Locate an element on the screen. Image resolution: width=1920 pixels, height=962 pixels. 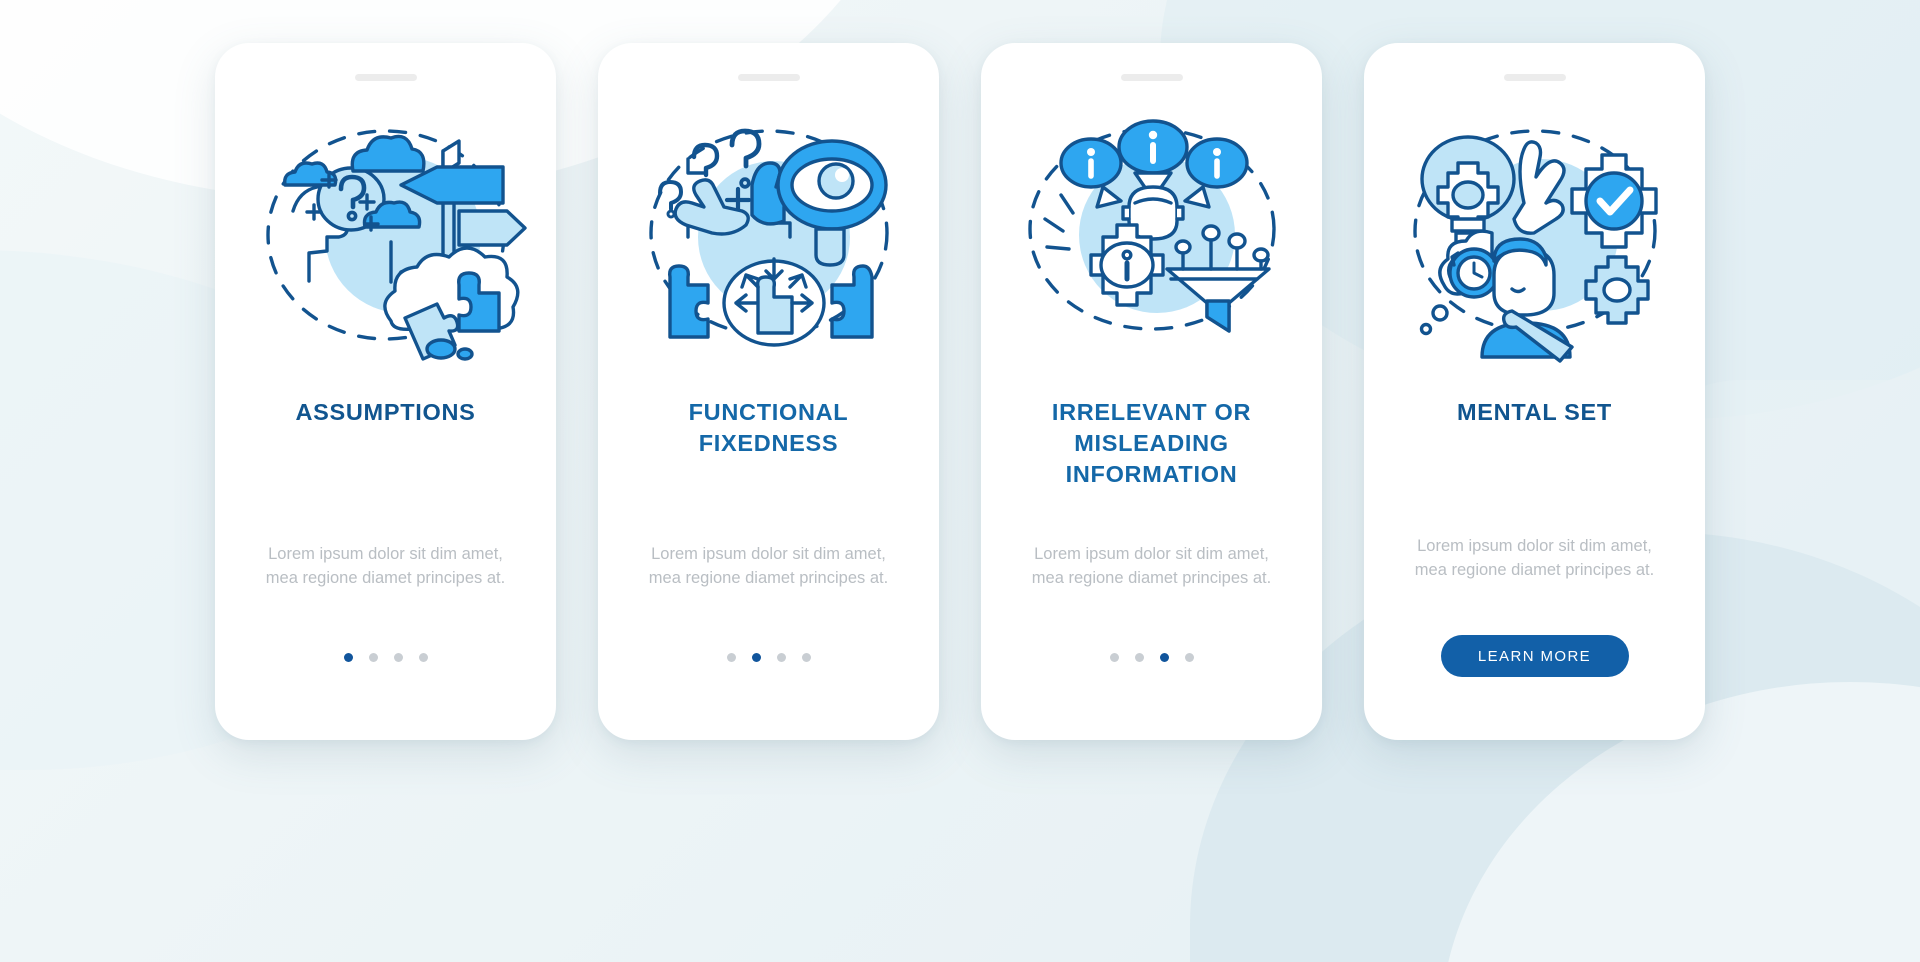
irrelevant-information-illustration is located at coordinates (1151, 226).